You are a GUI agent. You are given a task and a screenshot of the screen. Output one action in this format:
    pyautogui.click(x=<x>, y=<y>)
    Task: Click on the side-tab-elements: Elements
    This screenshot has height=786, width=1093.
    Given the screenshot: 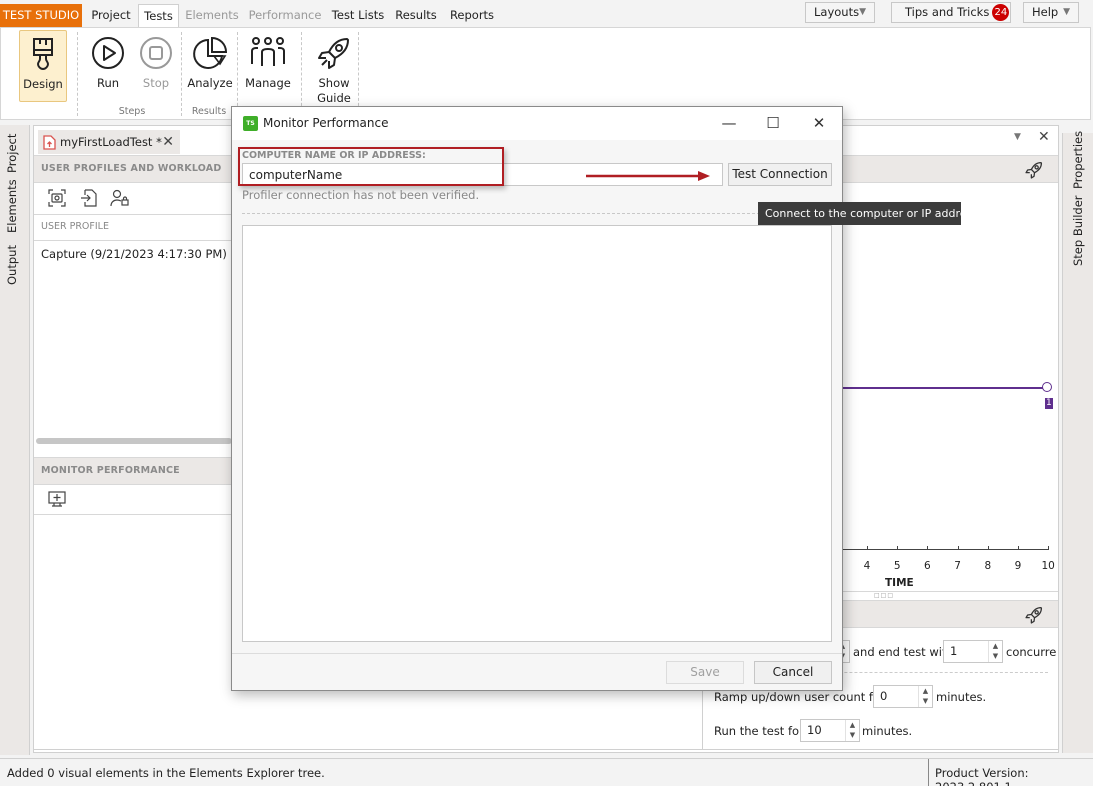 What is the action you would take?
    pyautogui.click(x=12, y=206)
    